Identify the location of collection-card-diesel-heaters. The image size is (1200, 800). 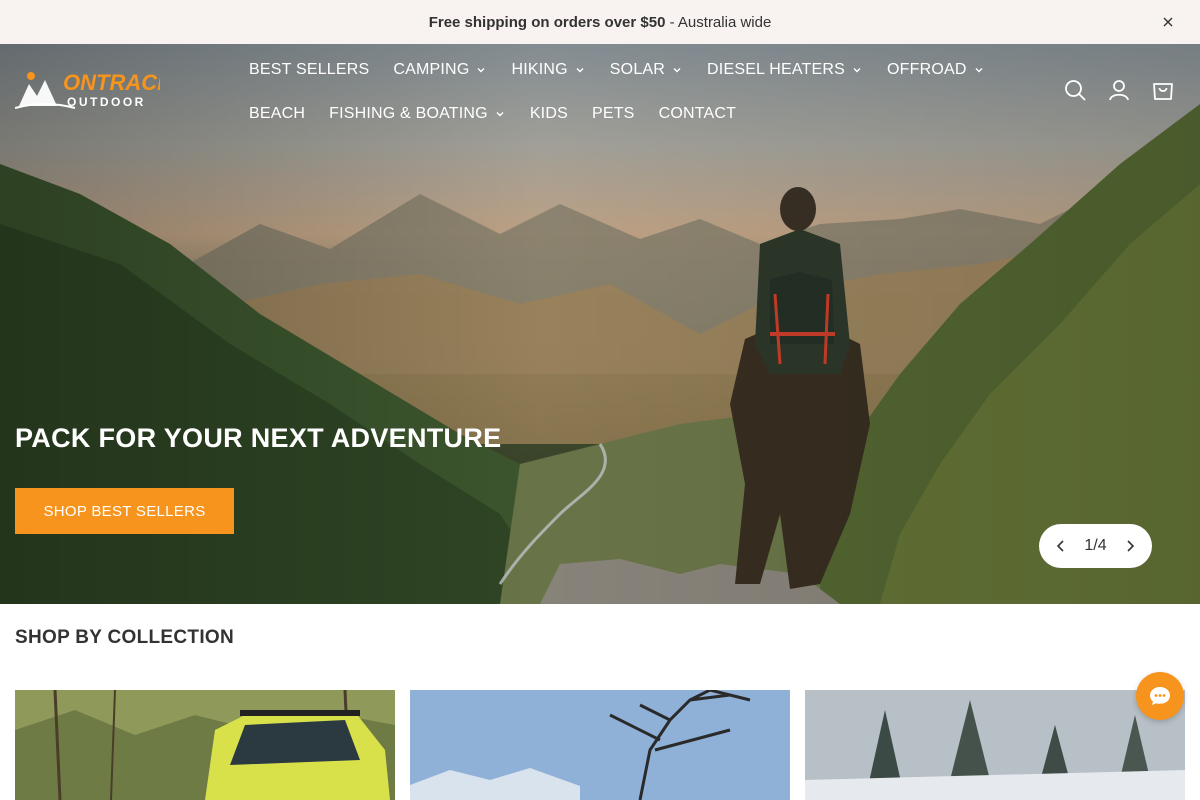
(995, 745).